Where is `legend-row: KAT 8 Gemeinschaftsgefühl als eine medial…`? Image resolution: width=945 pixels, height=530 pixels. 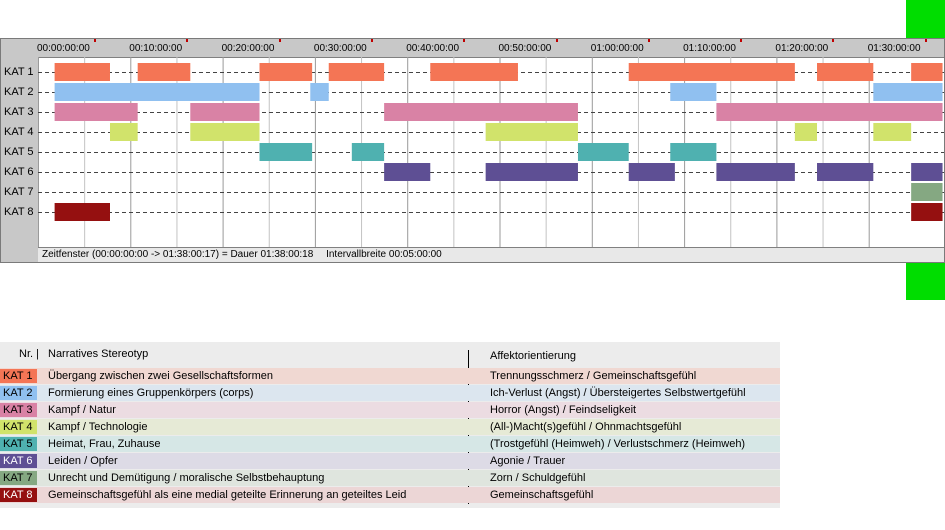 legend-row: KAT 8 Gemeinschaftsgefühl als eine medial… is located at coordinates (390, 495).